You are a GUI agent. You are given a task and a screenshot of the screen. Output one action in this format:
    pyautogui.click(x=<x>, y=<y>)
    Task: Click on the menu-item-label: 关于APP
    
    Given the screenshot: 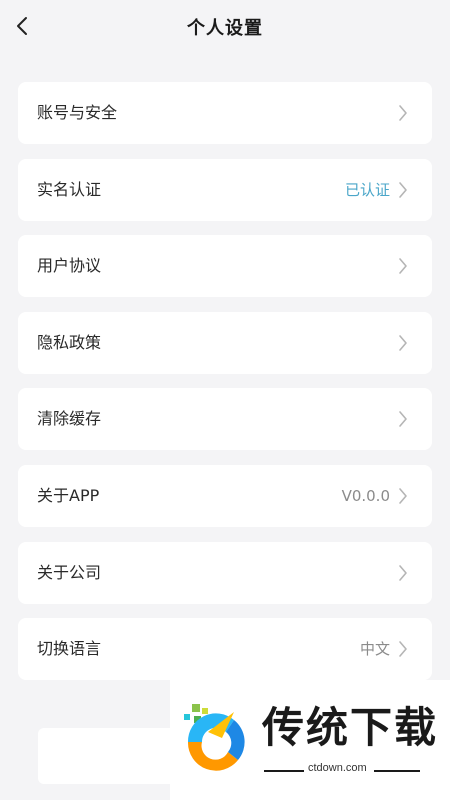 What is the action you would take?
    pyautogui.click(x=68, y=495)
    